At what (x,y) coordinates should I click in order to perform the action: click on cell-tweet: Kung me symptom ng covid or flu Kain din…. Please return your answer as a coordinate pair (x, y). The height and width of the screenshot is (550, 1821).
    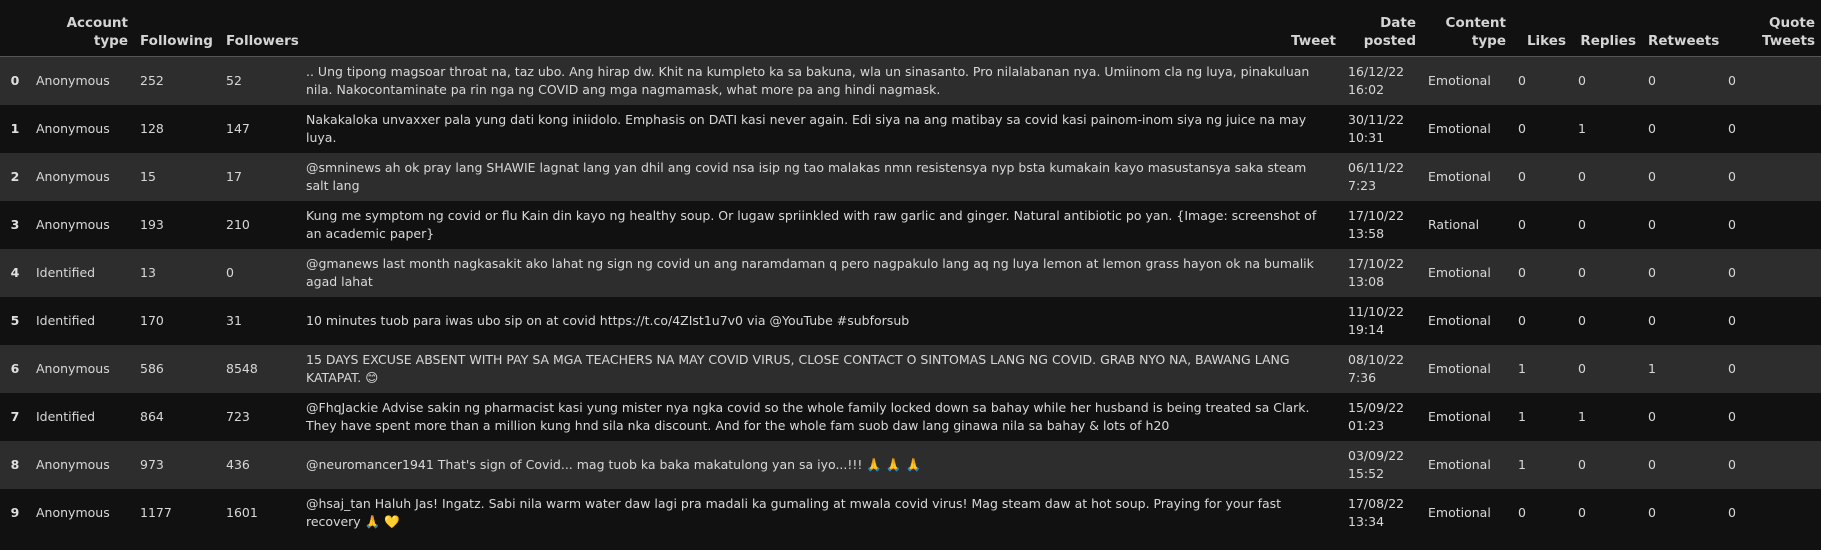
    Looking at the image, I should click on (821, 225).